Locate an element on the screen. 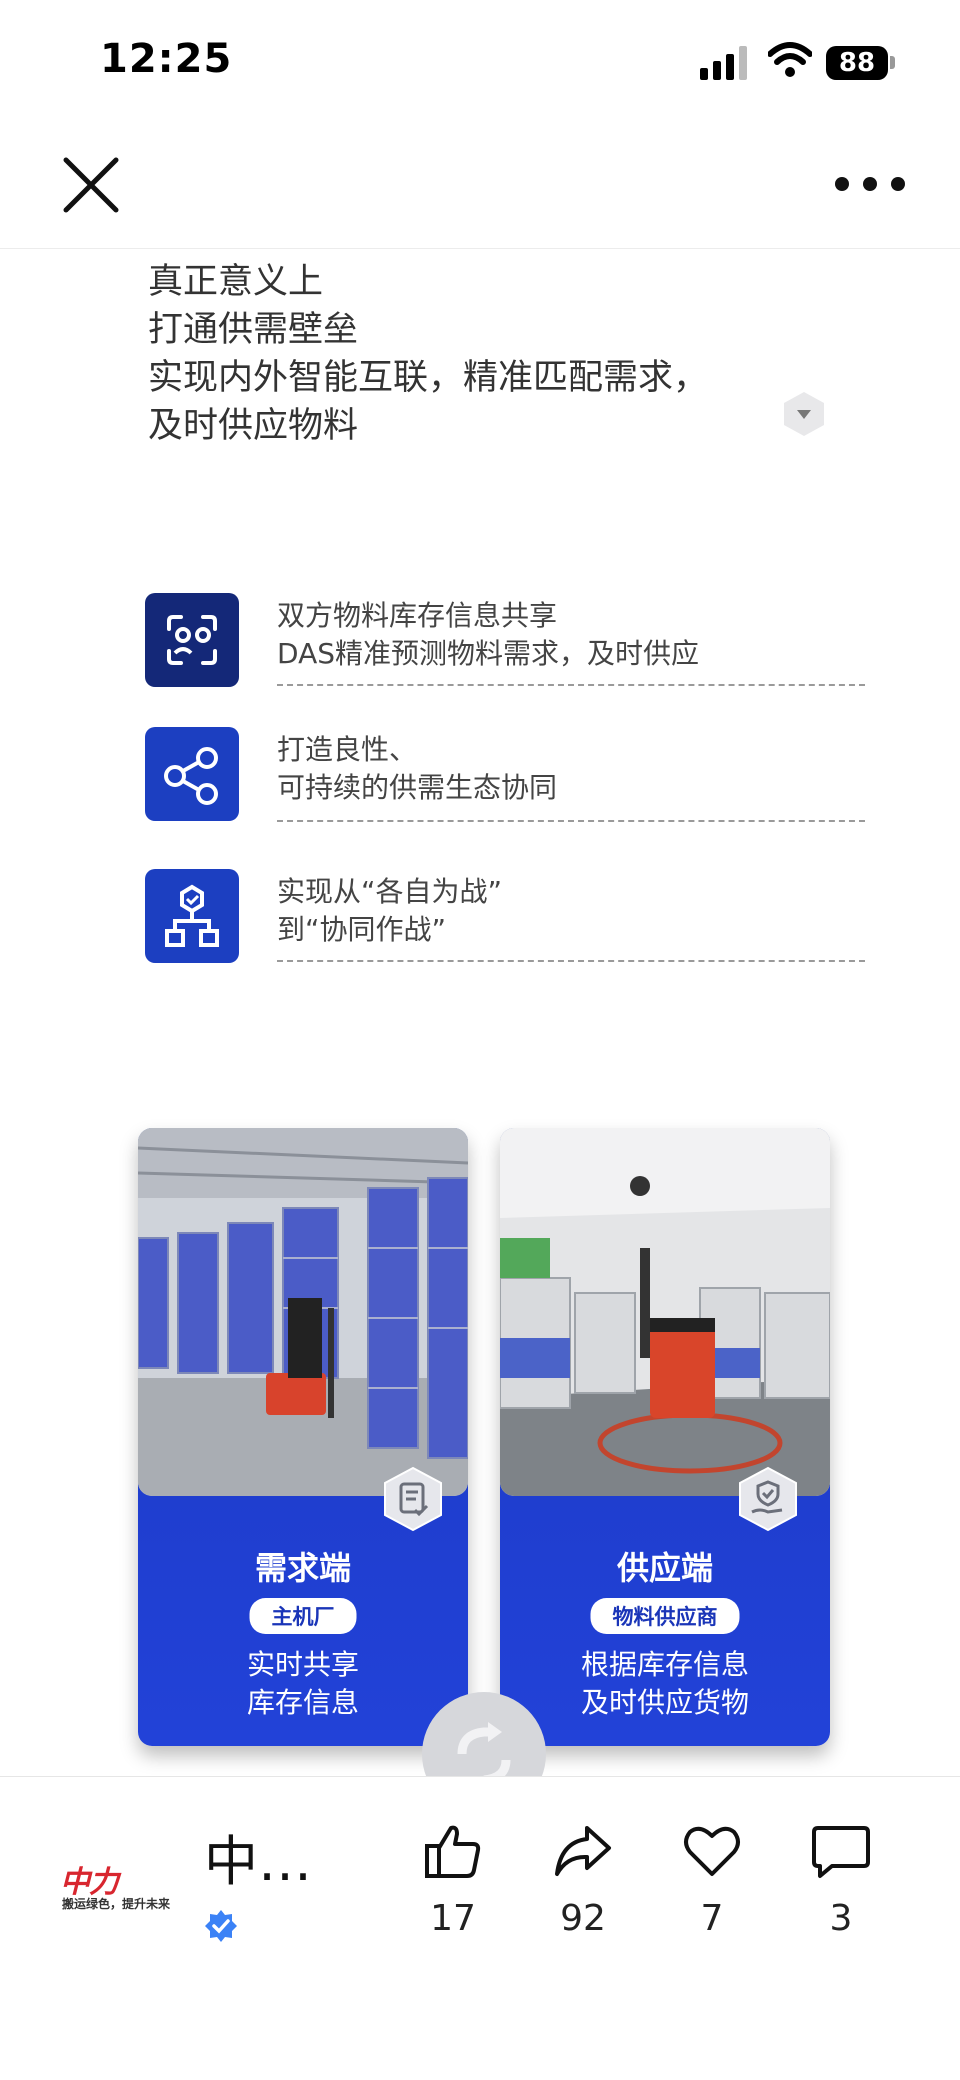 This screenshot has width=960, height=2080. feature-line: 可持续的供需生态协同 is located at coordinates (417, 787).